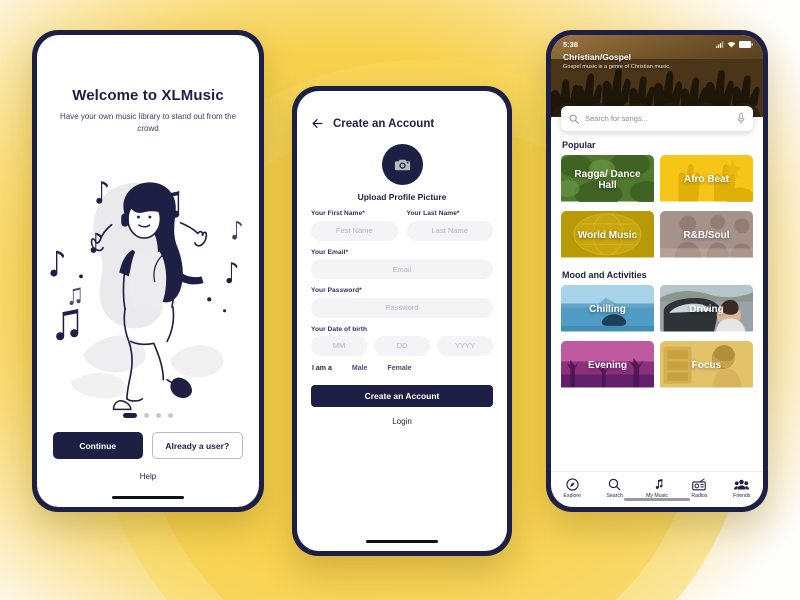 Image resolution: width=800 pixels, height=600 pixels. What do you see at coordinates (402, 269) in the screenshot?
I see `email-input` at bounding box center [402, 269].